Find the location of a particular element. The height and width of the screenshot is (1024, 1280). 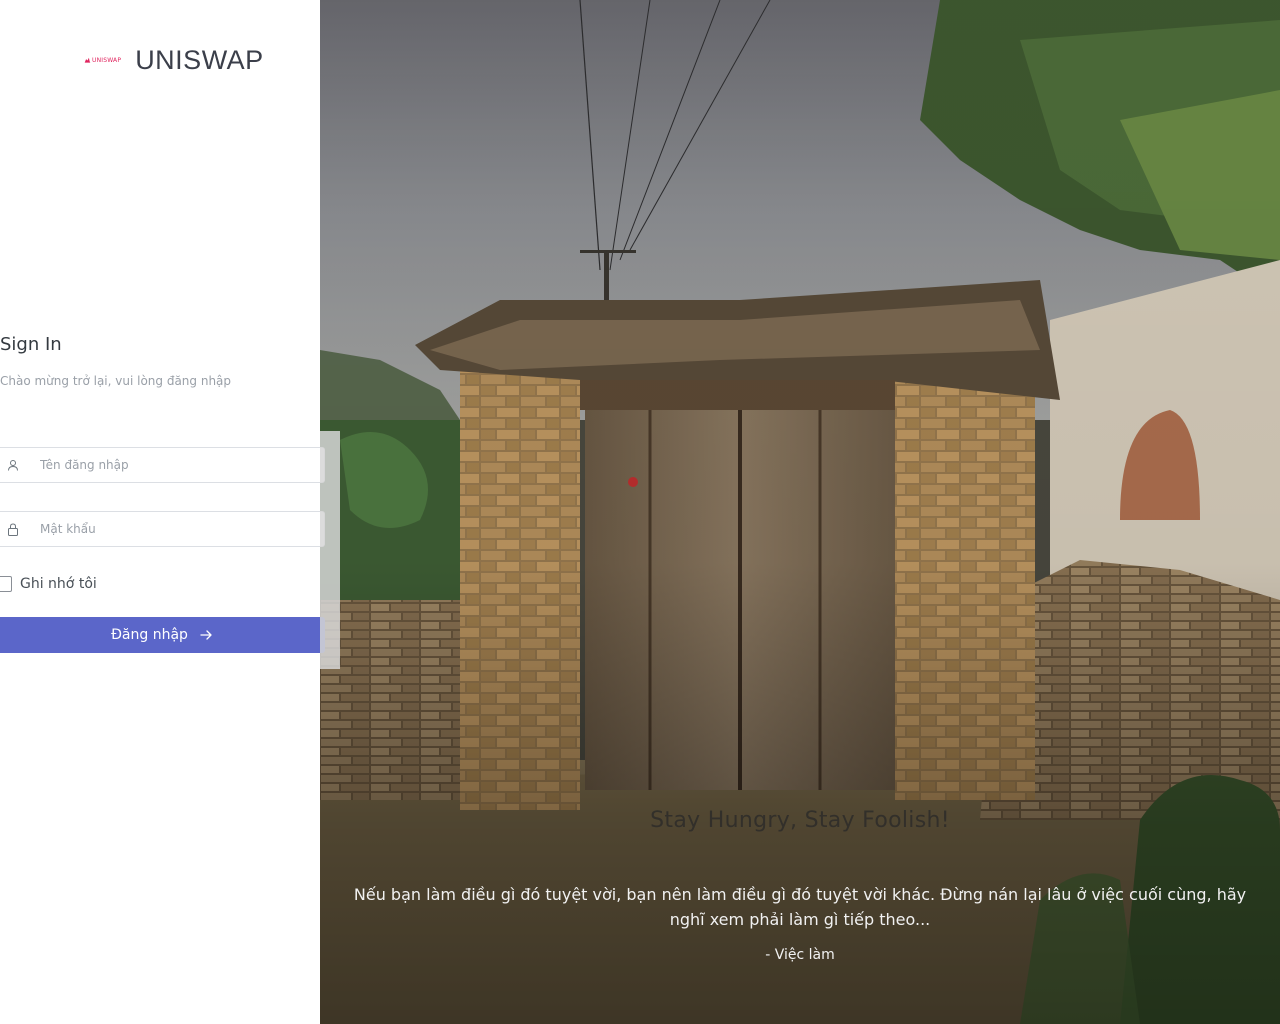

remember-label: Ghi nhớ tôi is located at coordinates (58, 584).